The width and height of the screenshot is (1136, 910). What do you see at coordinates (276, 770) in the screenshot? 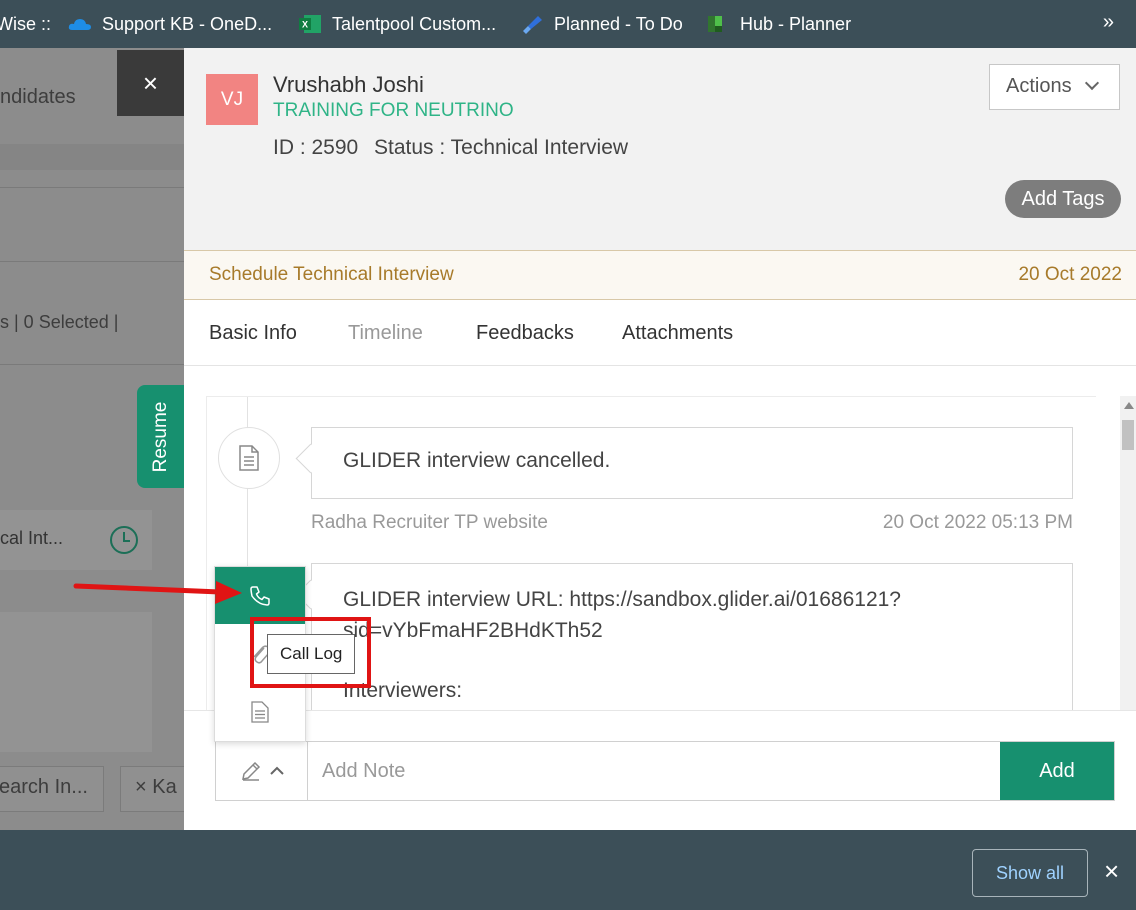
I see `chevron-up-icon` at bounding box center [276, 770].